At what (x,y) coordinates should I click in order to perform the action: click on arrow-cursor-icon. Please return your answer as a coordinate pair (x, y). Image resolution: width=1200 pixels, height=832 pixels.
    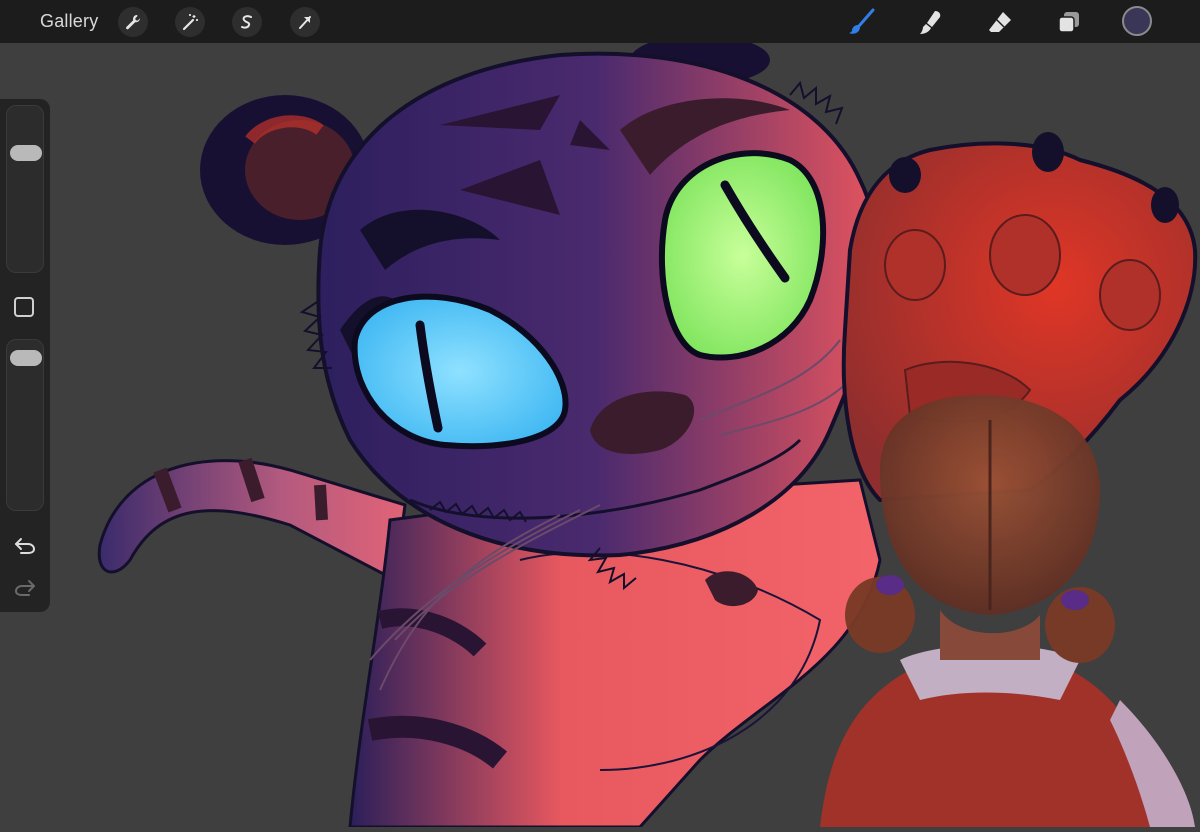
    Looking at the image, I should click on (305, 22).